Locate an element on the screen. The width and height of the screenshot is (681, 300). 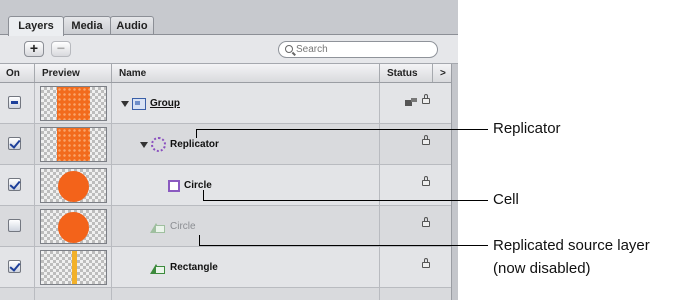
layers-toolbar: + − Search is located at coordinates (229, 49).